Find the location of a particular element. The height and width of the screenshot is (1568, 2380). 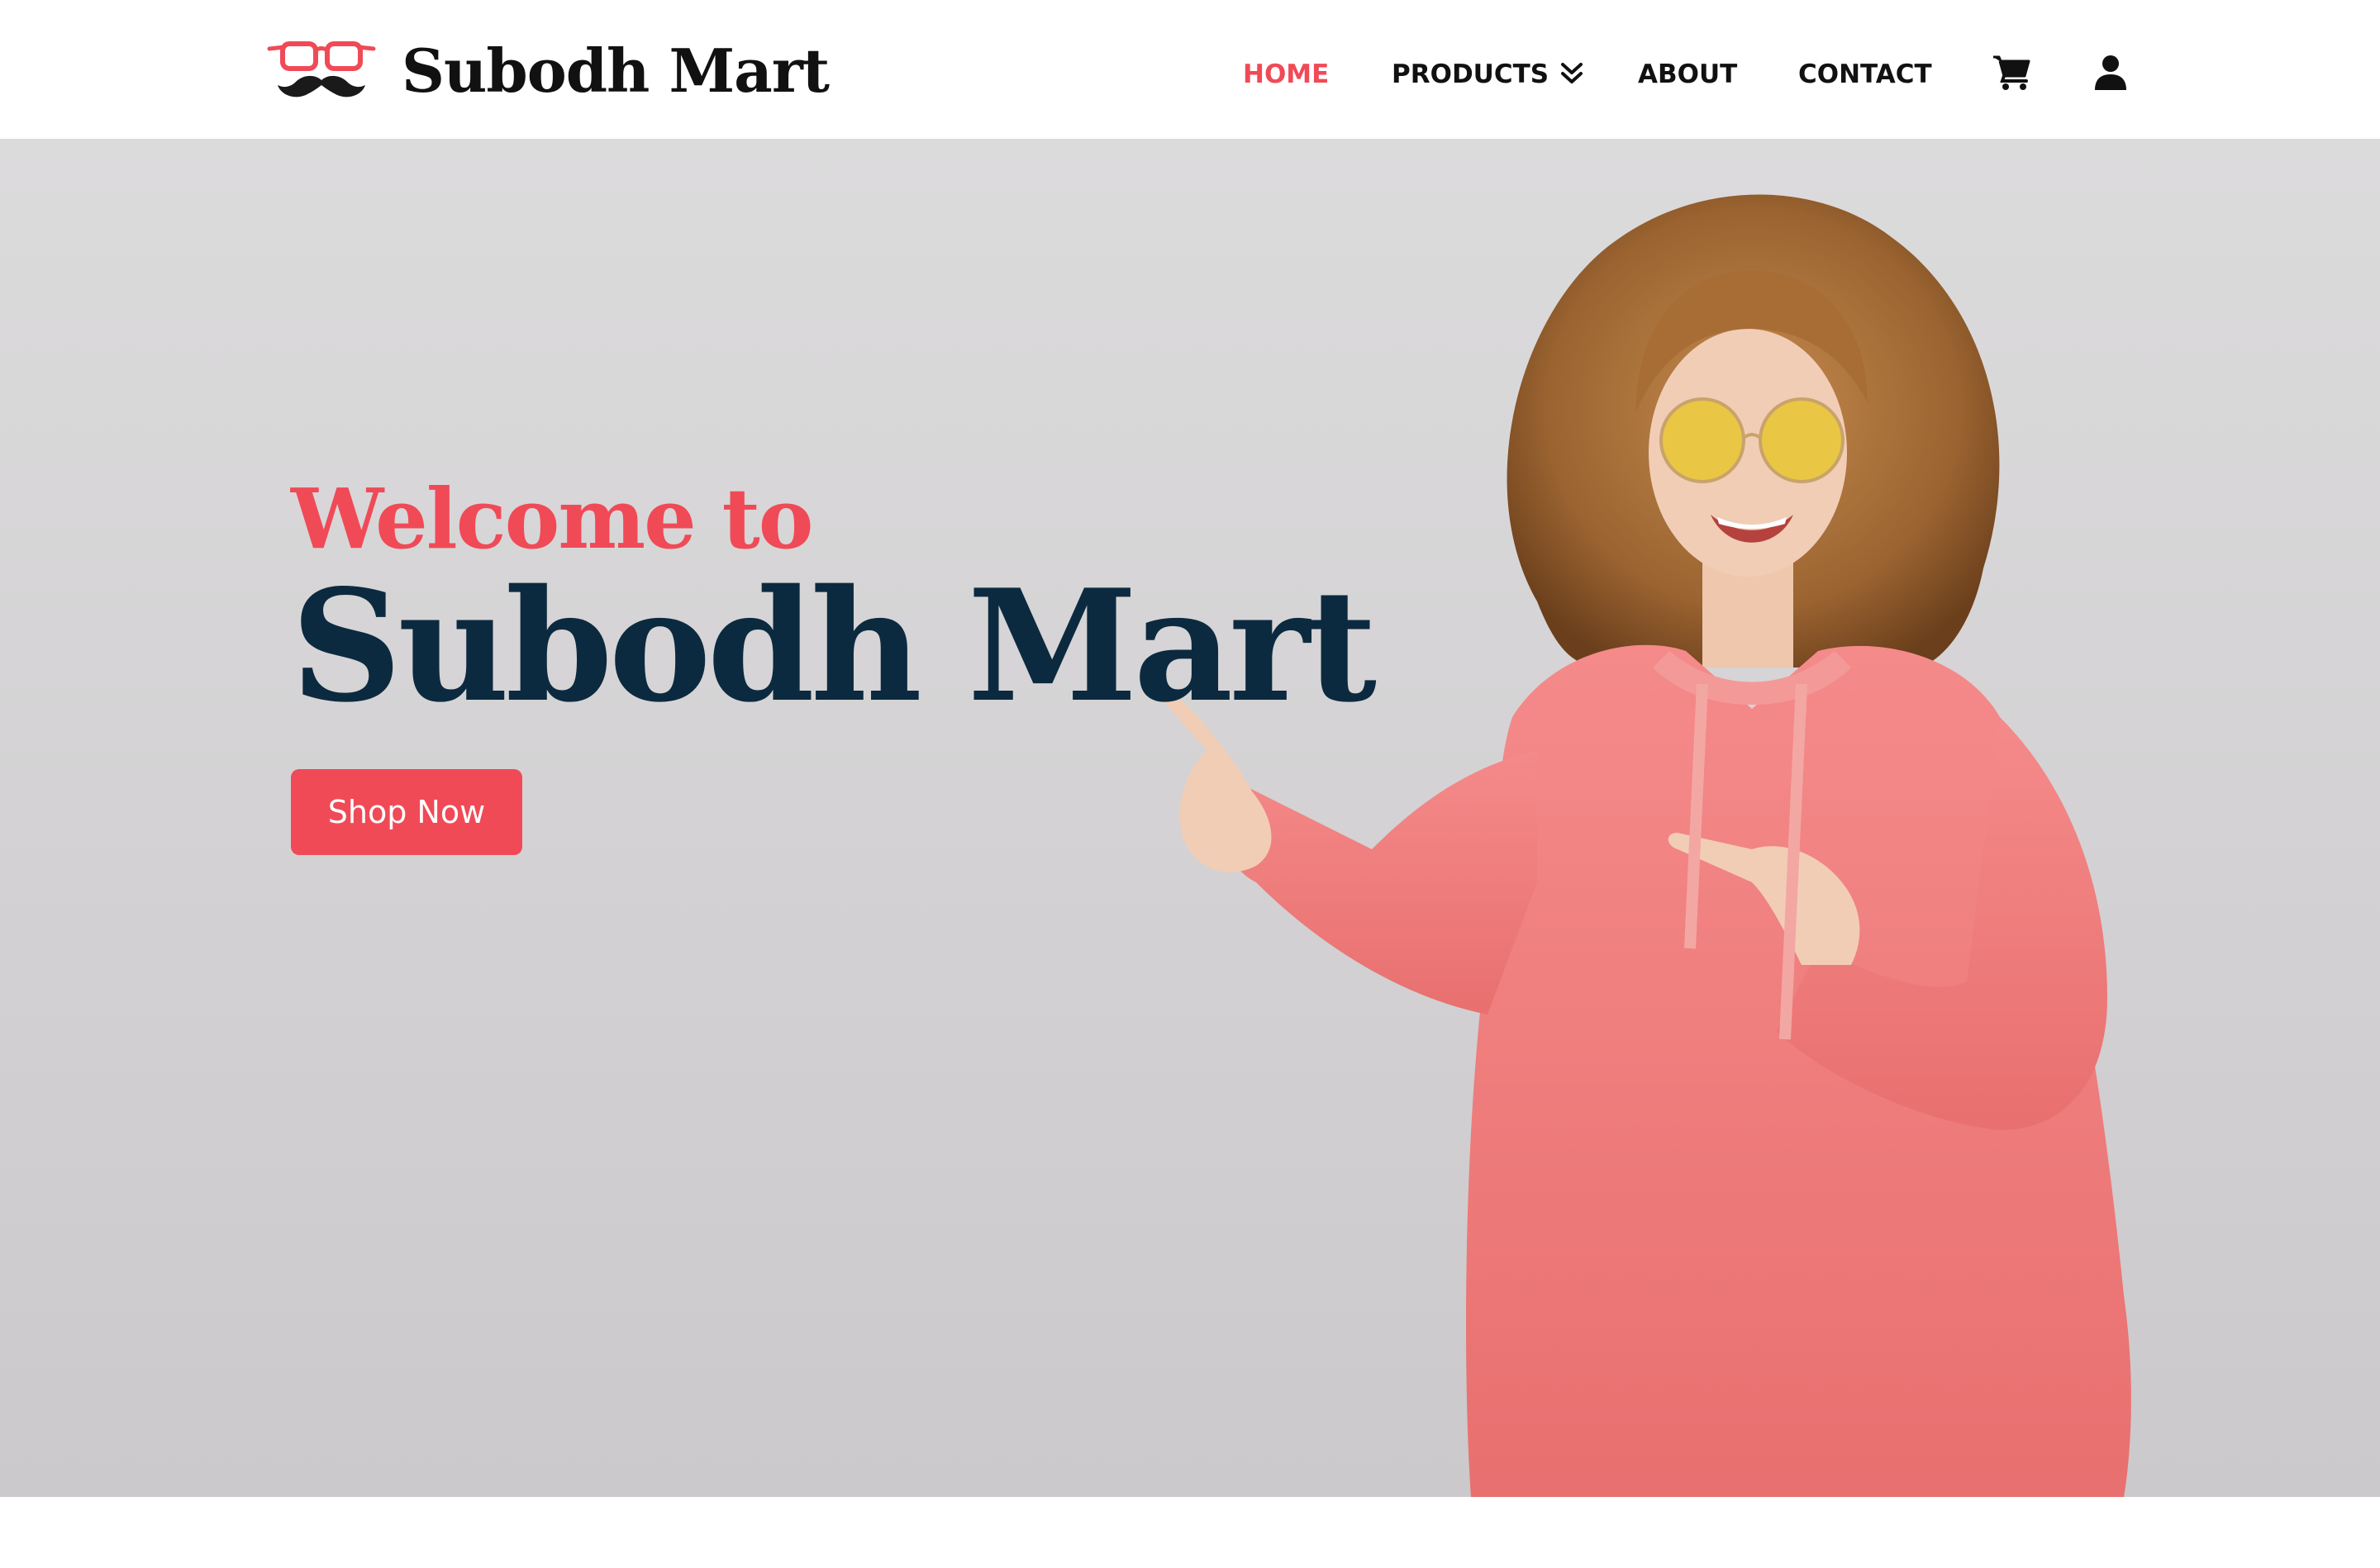

nav-products: PRODUCTS is located at coordinates (1487, 75).